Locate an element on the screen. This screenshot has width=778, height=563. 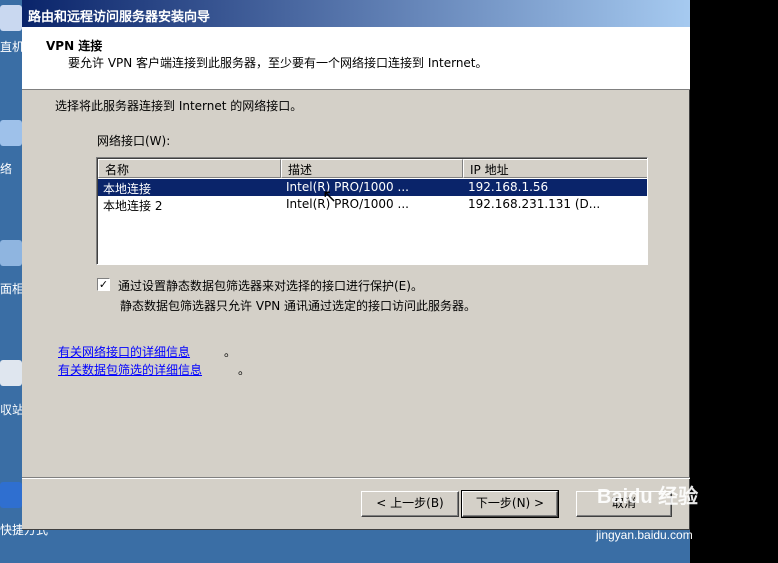
desktop-shortcut-icon is located at coordinates (11, 253).